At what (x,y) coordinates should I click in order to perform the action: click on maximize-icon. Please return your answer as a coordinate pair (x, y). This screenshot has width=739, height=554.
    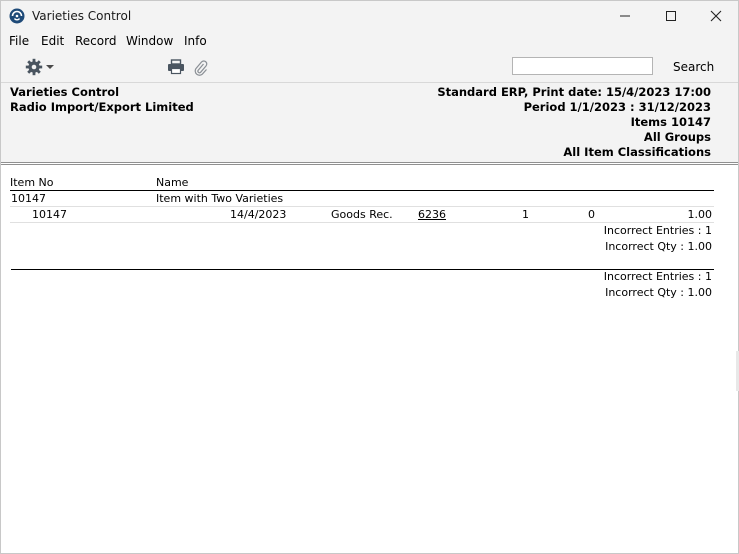
    Looking at the image, I should click on (671, 16).